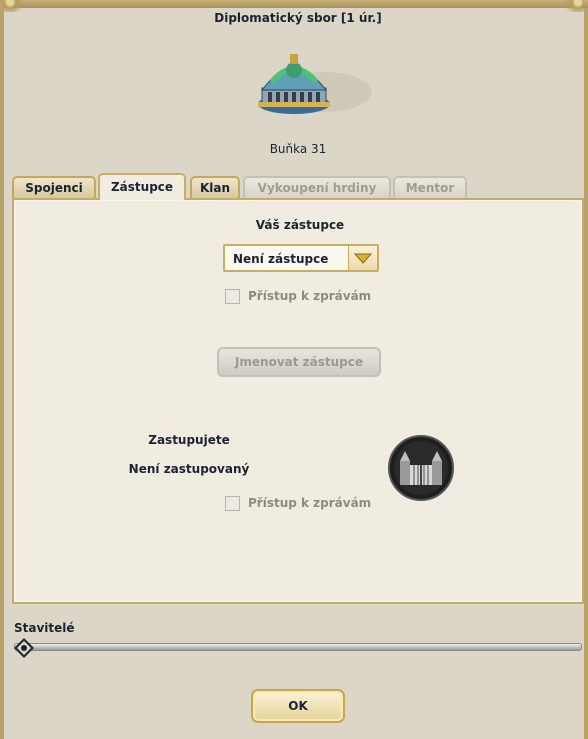 The width and height of the screenshot is (588, 739). Describe the element at coordinates (300, 225) in the screenshot. I see `deputy-heading: Váš zástupce` at that location.